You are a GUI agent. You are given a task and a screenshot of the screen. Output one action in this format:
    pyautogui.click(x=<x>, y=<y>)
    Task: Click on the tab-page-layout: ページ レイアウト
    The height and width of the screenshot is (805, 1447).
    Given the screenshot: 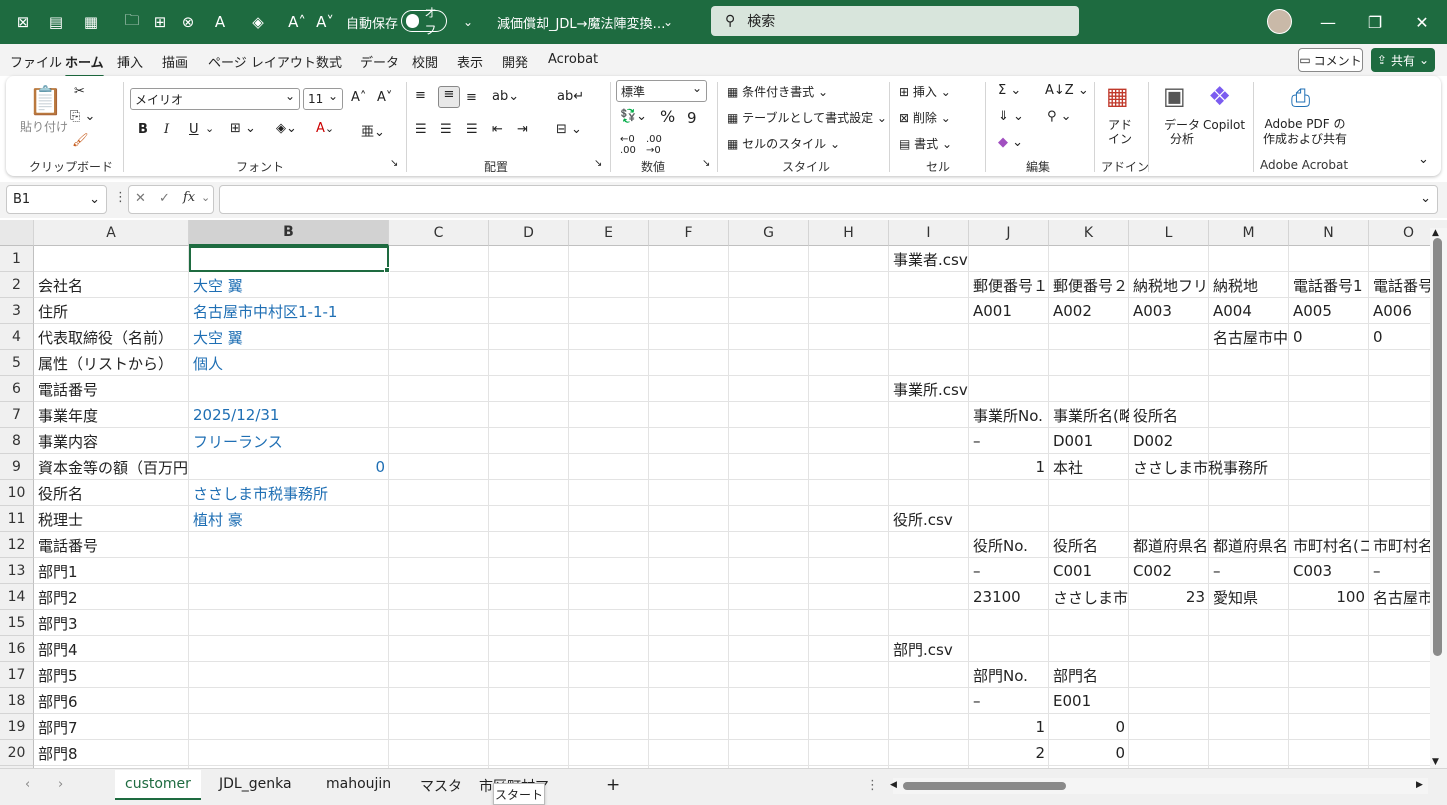 What is the action you would take?
    pyautogui.click(x=262, y=61)
    